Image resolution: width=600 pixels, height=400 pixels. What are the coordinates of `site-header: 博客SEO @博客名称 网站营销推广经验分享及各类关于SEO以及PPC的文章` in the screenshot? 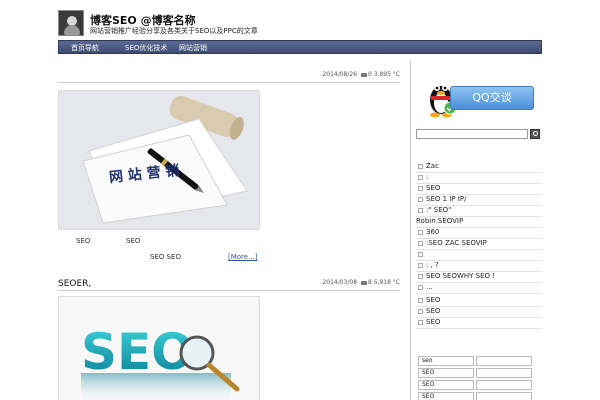 It's located at (300, 24).